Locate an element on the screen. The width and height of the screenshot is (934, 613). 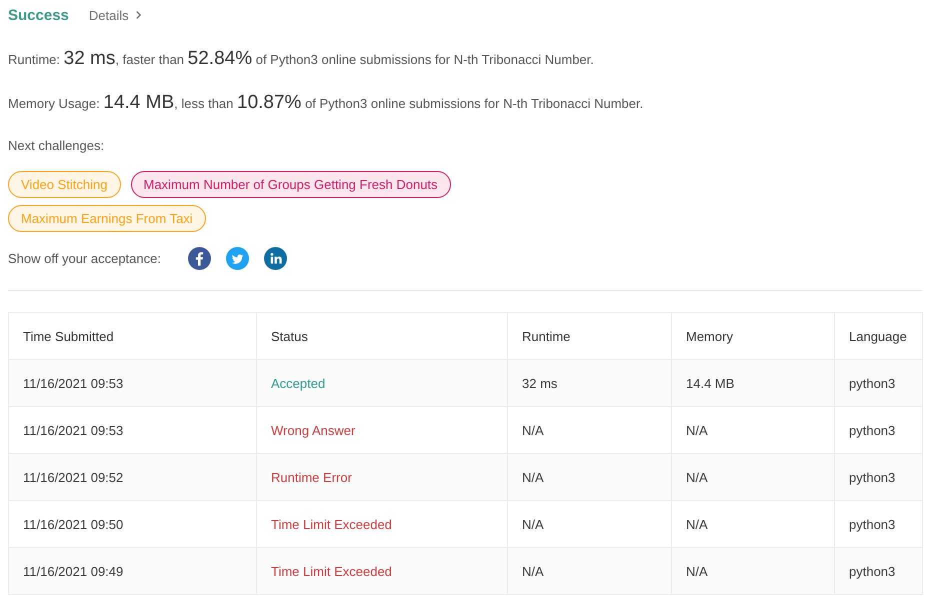
runtime-cell: 32 ms is located at coordinates (590, 383).